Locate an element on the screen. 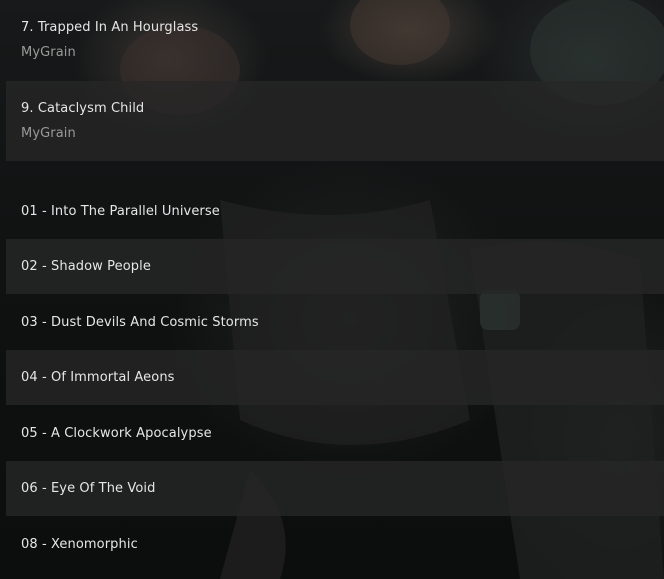 This screenshot has width=664, height=579. queue-item: 9. Cataclysm Child MyGrain is located at coordinates (335, 121).